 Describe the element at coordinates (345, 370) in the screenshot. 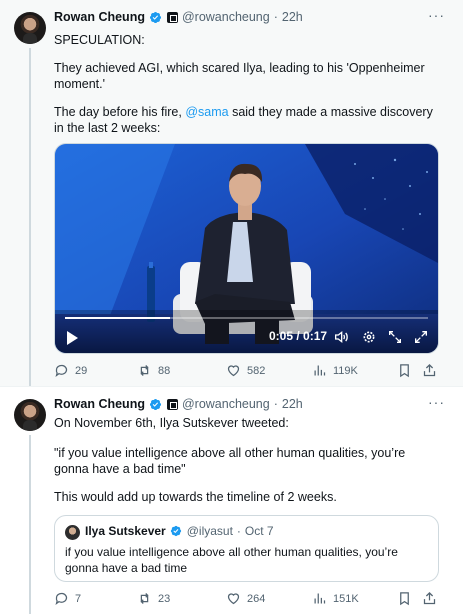

I see `views-count: 119K` at that location.